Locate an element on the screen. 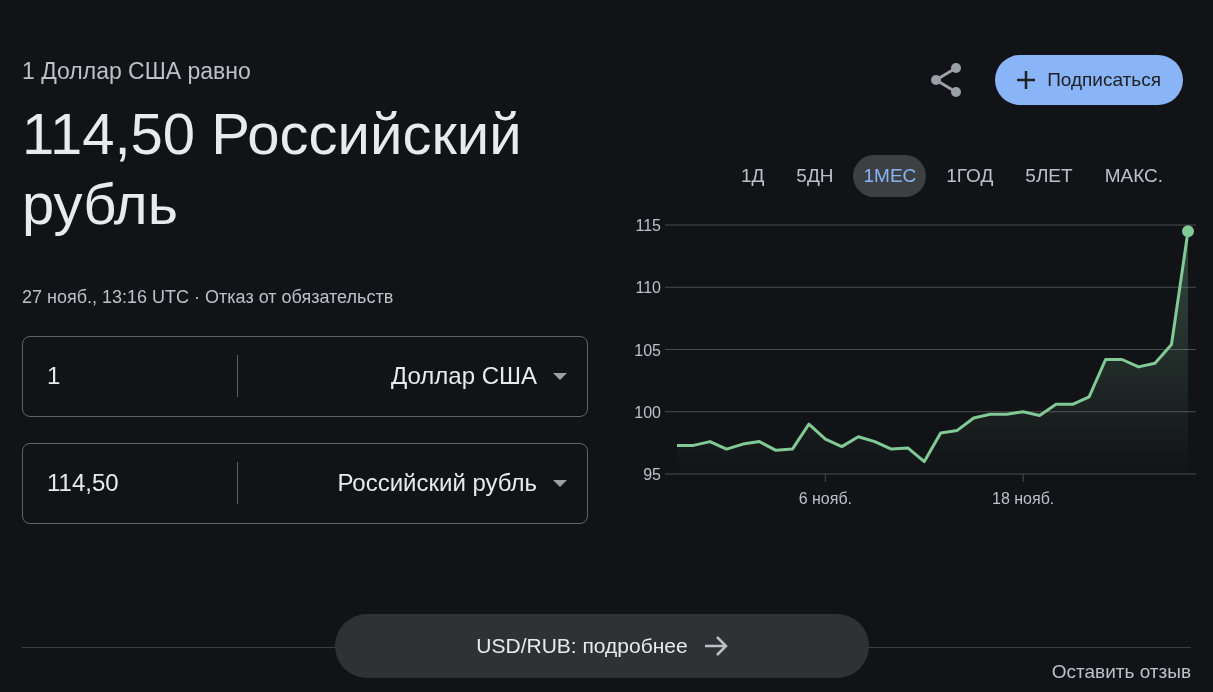 Image resolution: width=1213 pixels, height=692 pixels. details-button: USD/RUB: подробнее is located at coordinates (602, 646).